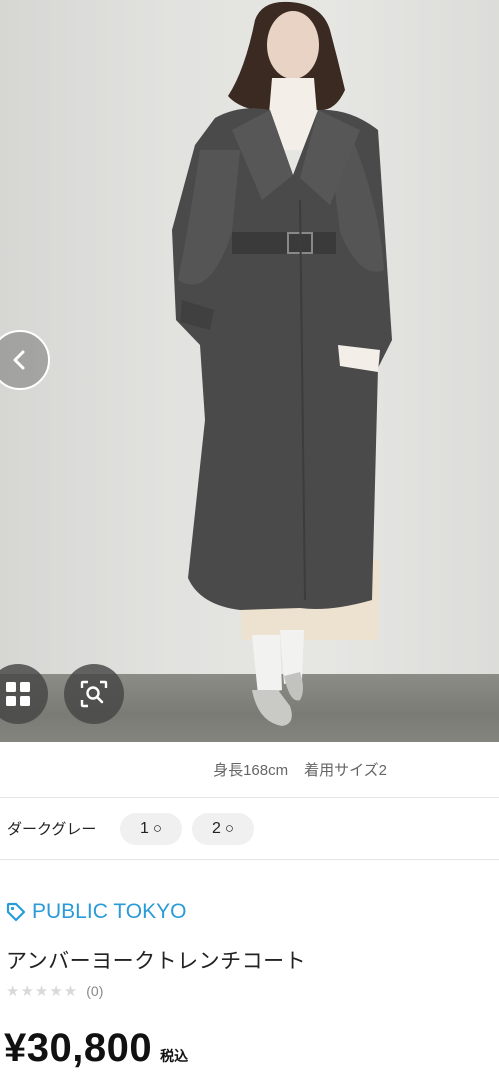 Image resolution: width=499 pixels, height=1080 pixels. Describe the element at coordinates (144, 828) in the screenshot. I see `size-label: 1` at that location.